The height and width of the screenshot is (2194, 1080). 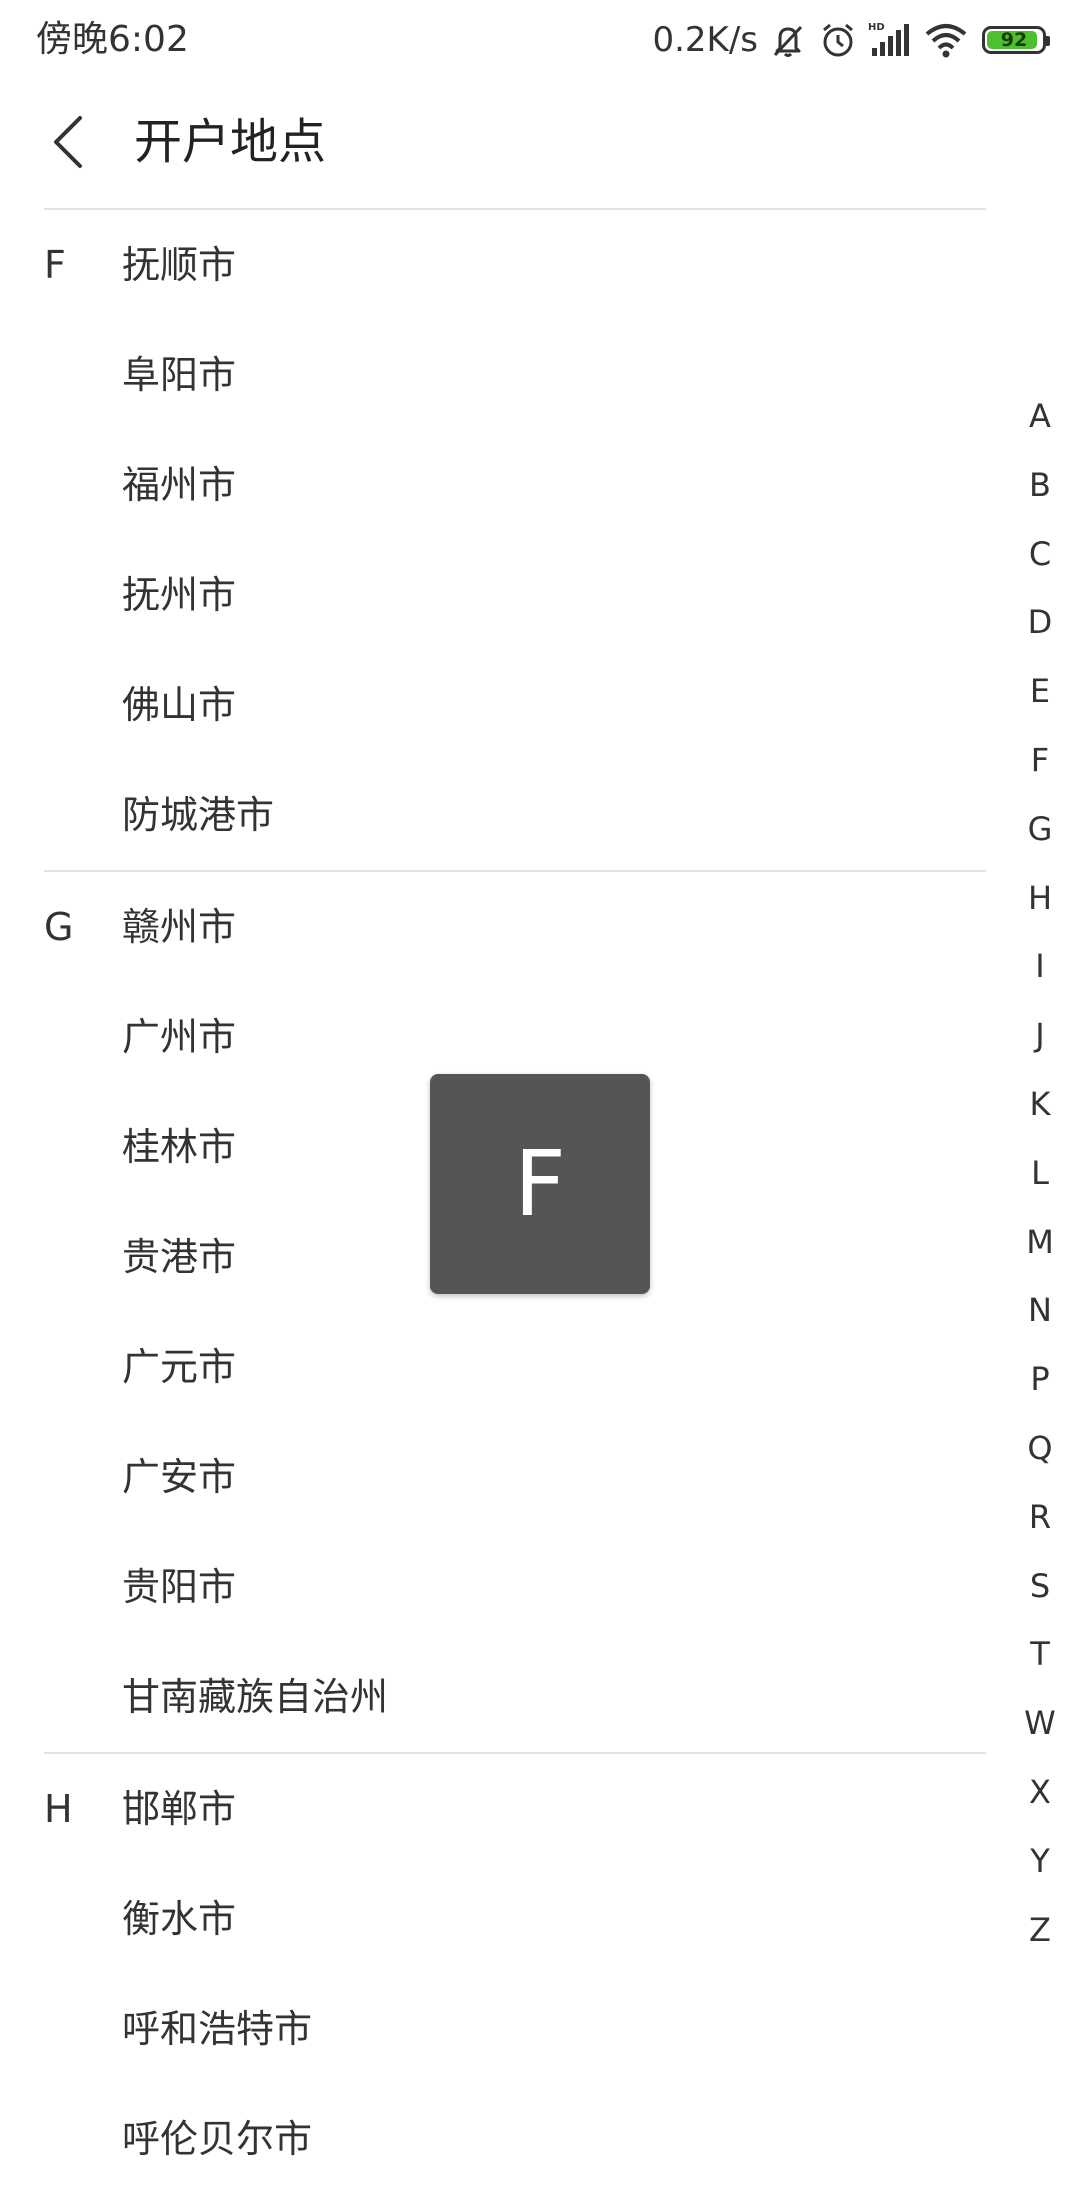 I want to click on index-letter: K, so click(x=1040, y=1104).